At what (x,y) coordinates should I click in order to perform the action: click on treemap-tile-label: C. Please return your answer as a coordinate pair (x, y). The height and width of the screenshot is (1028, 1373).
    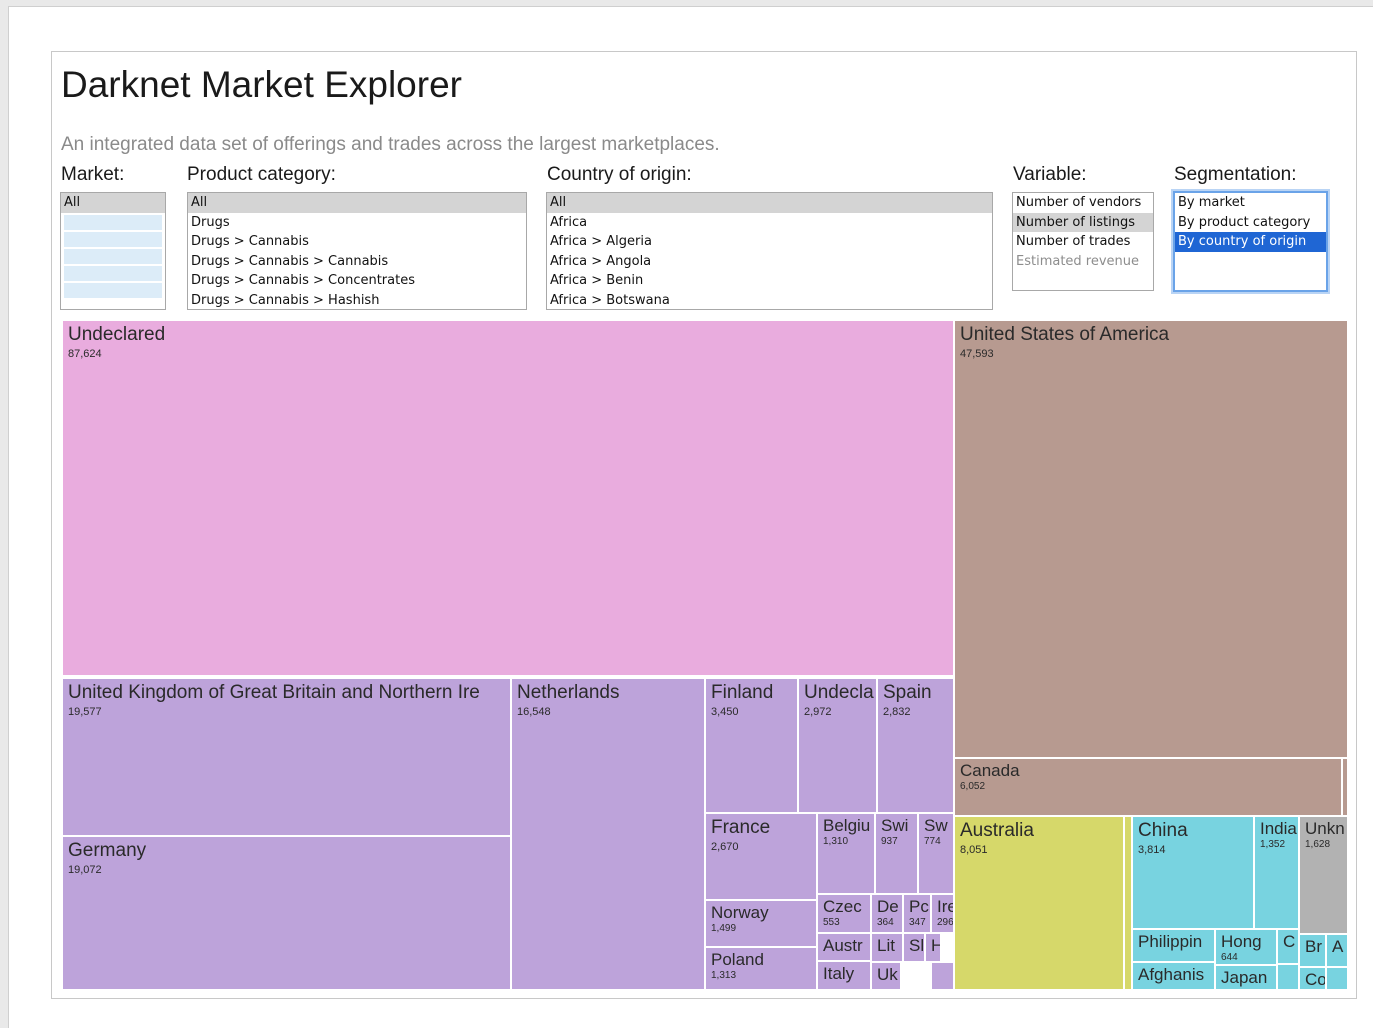
    Looking at the image, I should click on (1289, 941).